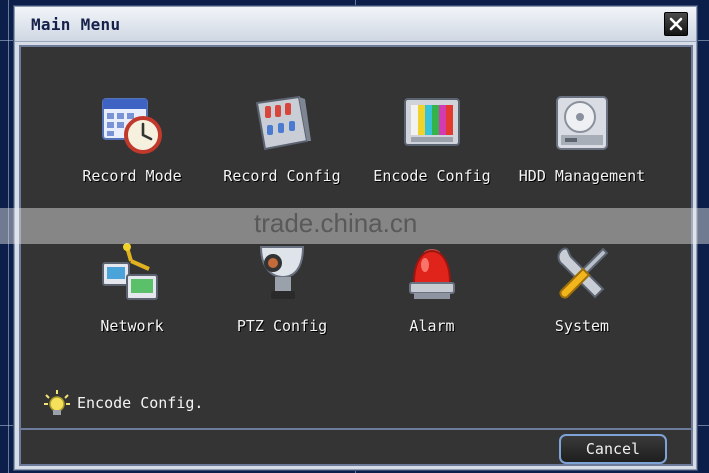 This screenshot has width=709, height=473. I want to click on close-icon, so click(676, 24).